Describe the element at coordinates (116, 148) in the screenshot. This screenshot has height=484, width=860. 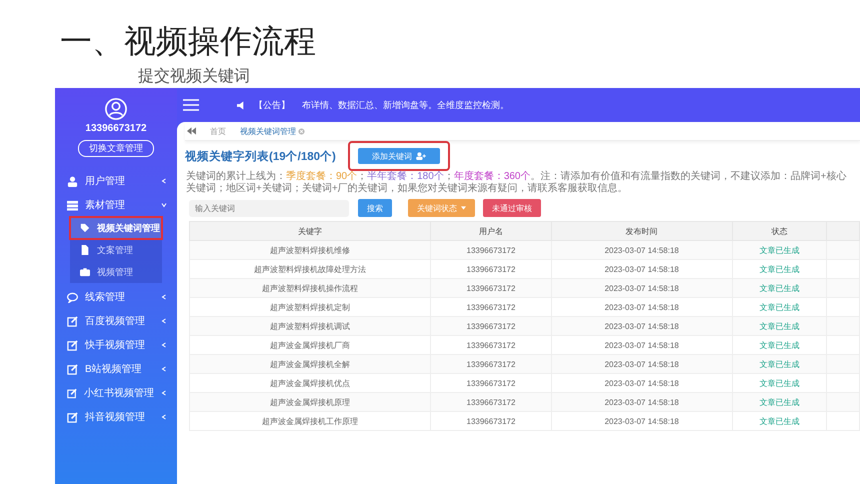
I see `switch-button: 切换文章管理` at that location.